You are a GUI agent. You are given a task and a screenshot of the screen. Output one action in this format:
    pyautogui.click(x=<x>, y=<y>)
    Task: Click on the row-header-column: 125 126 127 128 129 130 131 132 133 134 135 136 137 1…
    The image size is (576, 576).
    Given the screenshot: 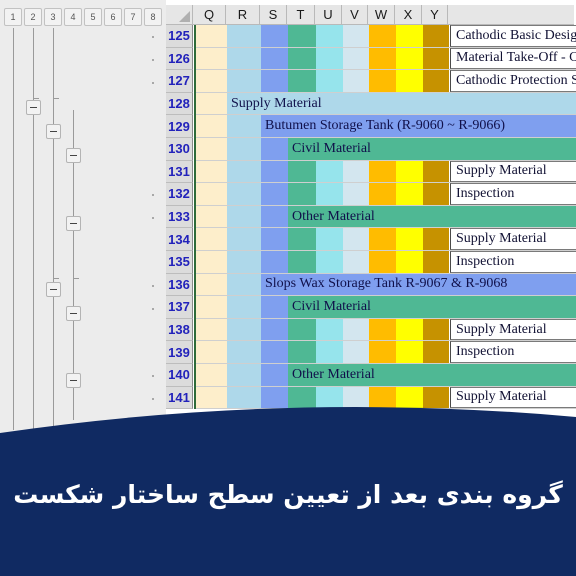 What is the action you would take?
    pyautogui.click(x=179, y=217)
    